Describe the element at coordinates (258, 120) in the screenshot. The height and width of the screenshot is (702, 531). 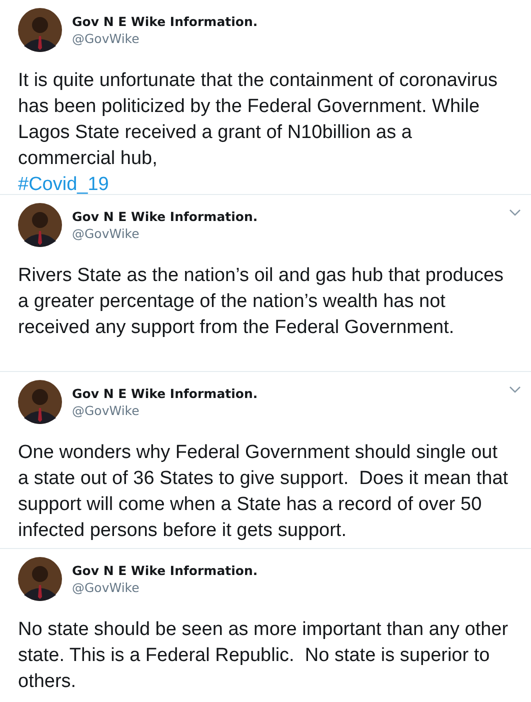
I see `tweet-text: It is quite unfortunate that the containment of coronavirus has been politicized by the Federal Government. While Lagos State received a grant of N10billion as a commercial hub,` at that location.